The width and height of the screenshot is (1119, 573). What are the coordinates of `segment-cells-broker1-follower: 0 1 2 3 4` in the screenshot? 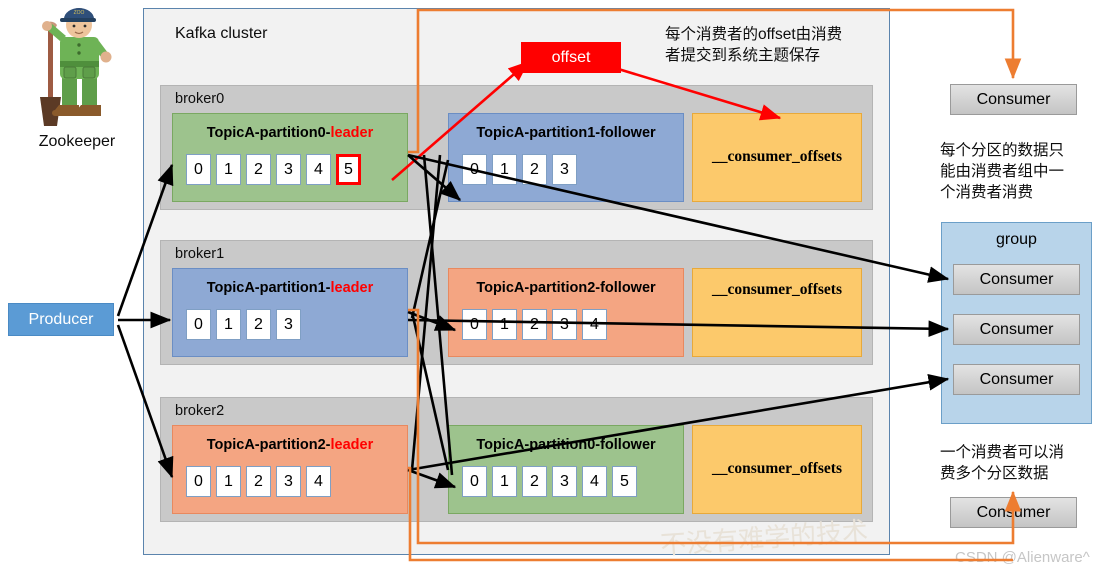 It's located at (534, 324).